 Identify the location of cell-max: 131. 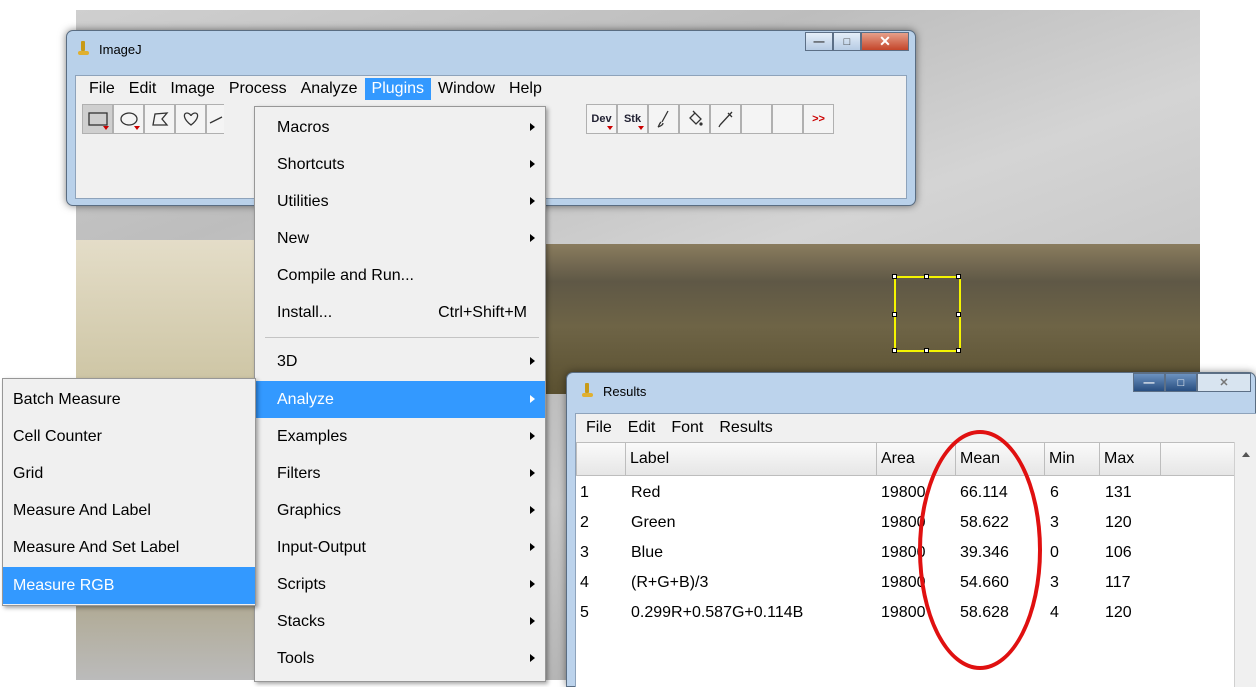
(1118, 492).